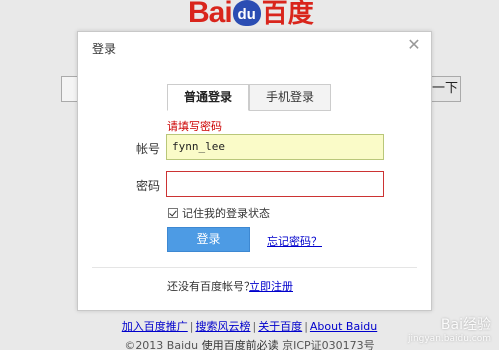  Describe the element at coordinates (246, 13) in the screenshot. I see `logo-du: du` at that location.